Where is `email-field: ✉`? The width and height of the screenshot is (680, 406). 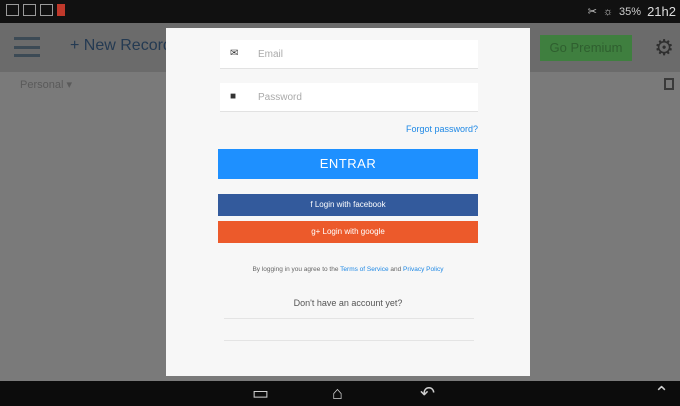 email-field: ✉ is located at coordinates (349, 54).